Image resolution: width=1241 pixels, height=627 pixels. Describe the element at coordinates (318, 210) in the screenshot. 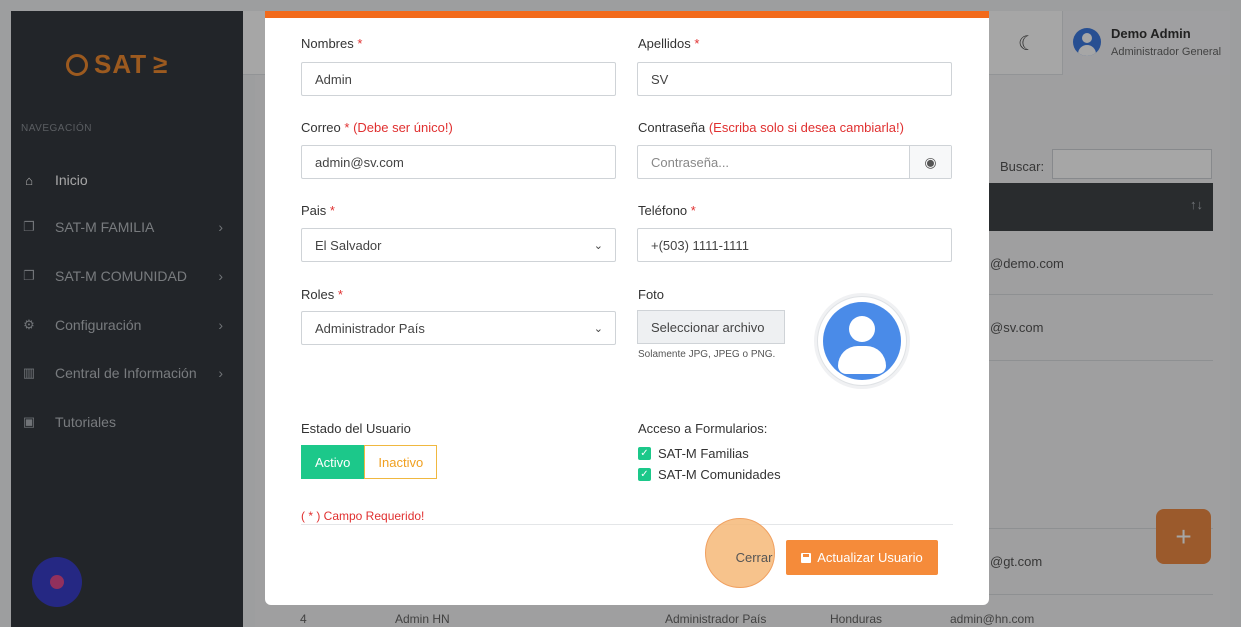

I see `pais-label: Pais *` at that location.